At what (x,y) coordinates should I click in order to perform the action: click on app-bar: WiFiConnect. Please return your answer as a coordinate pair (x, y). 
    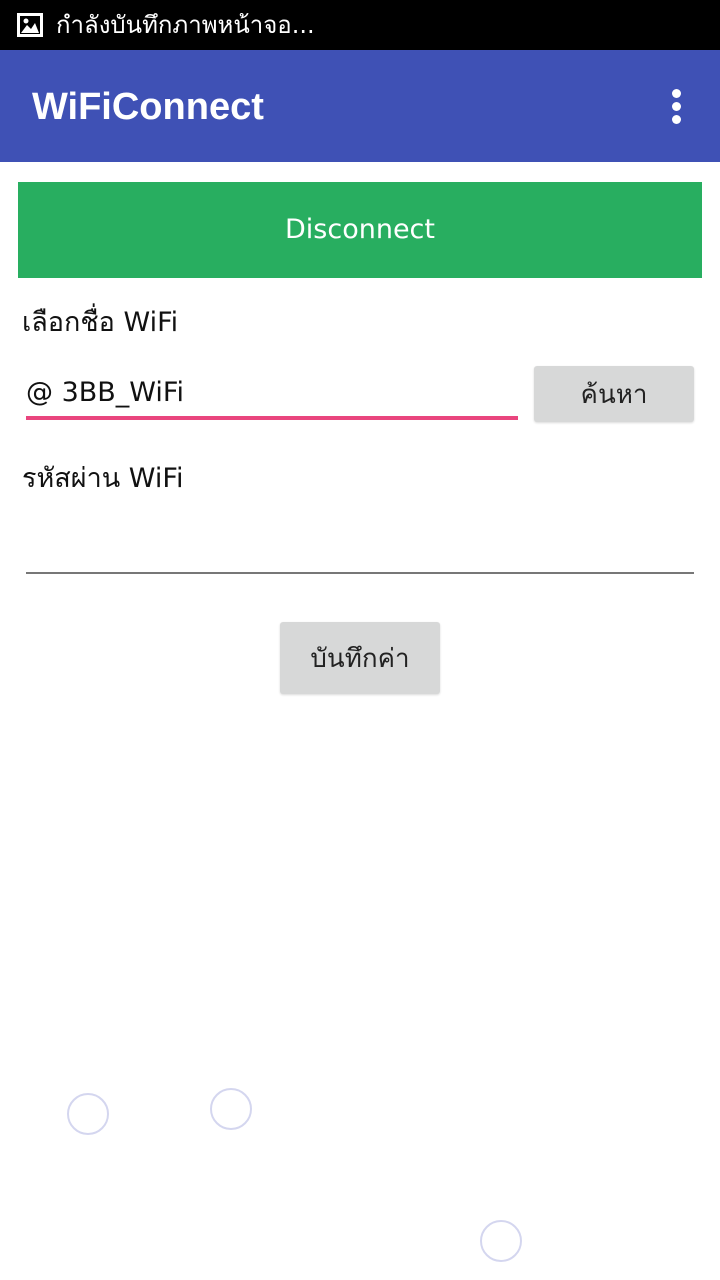
    Looking at the image, I should click on (360, 106).